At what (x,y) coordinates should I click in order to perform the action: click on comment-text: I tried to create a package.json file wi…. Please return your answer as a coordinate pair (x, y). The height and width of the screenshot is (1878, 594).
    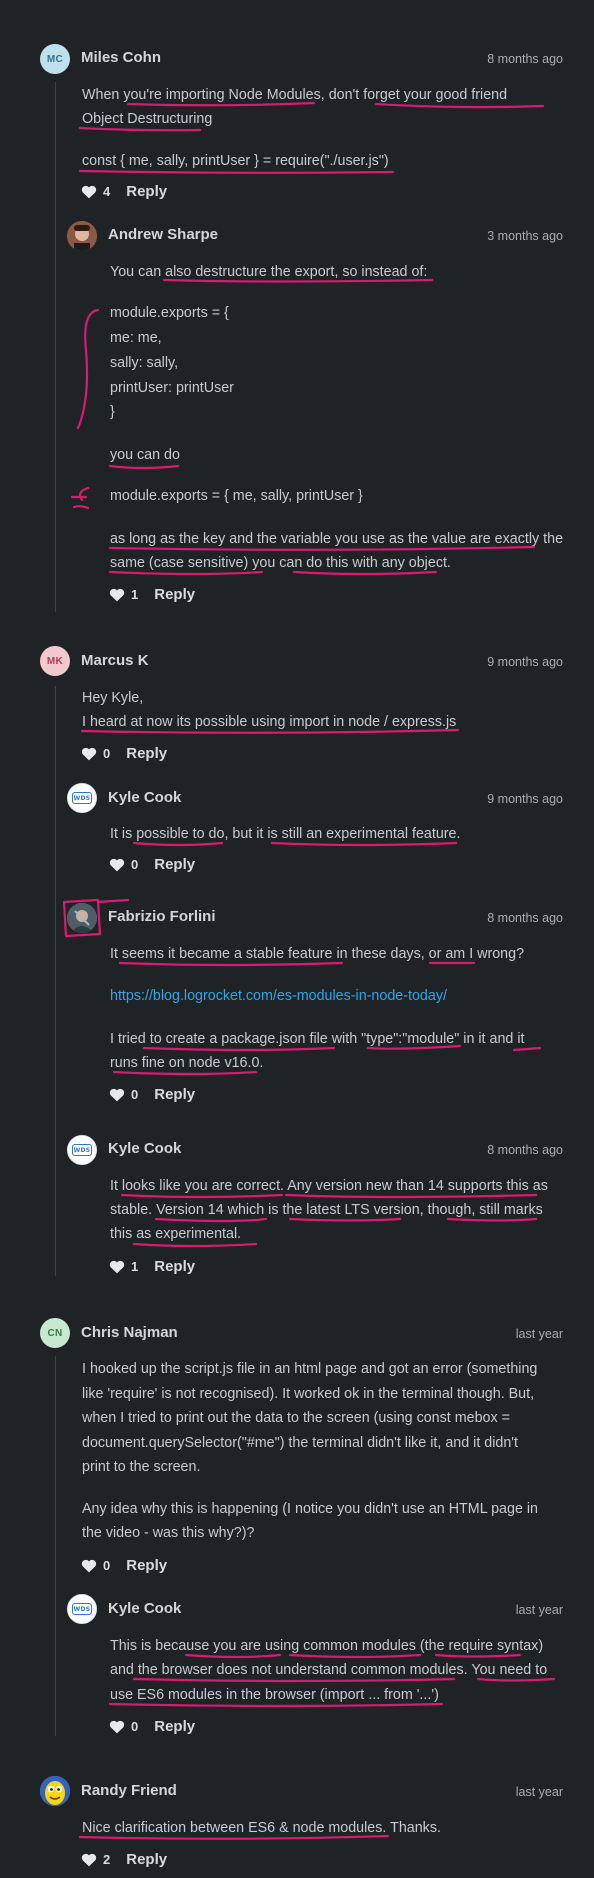
    Looking at the image, I should click on (317, 1039).